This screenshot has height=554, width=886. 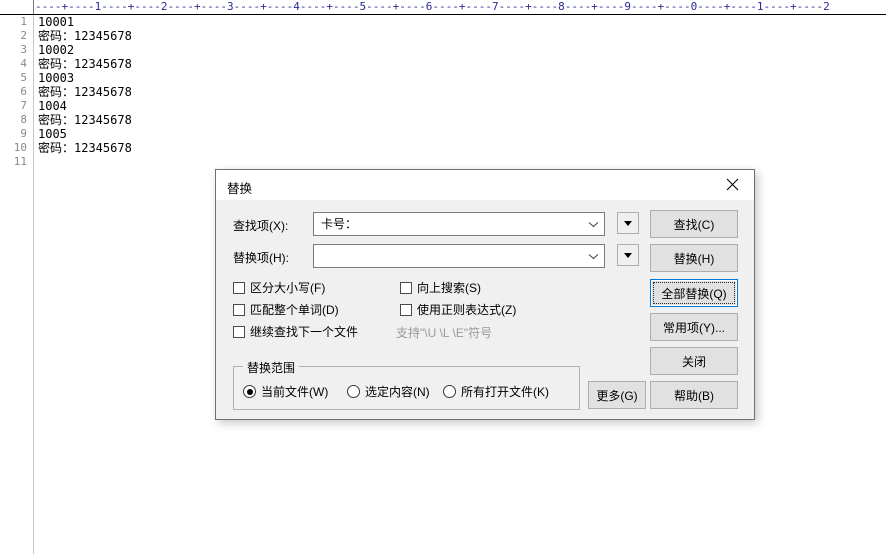 What do you see at coordinates (694, 361) in the screenshot?
I see `close-button: 关闭` at bounding box center [694, 361].